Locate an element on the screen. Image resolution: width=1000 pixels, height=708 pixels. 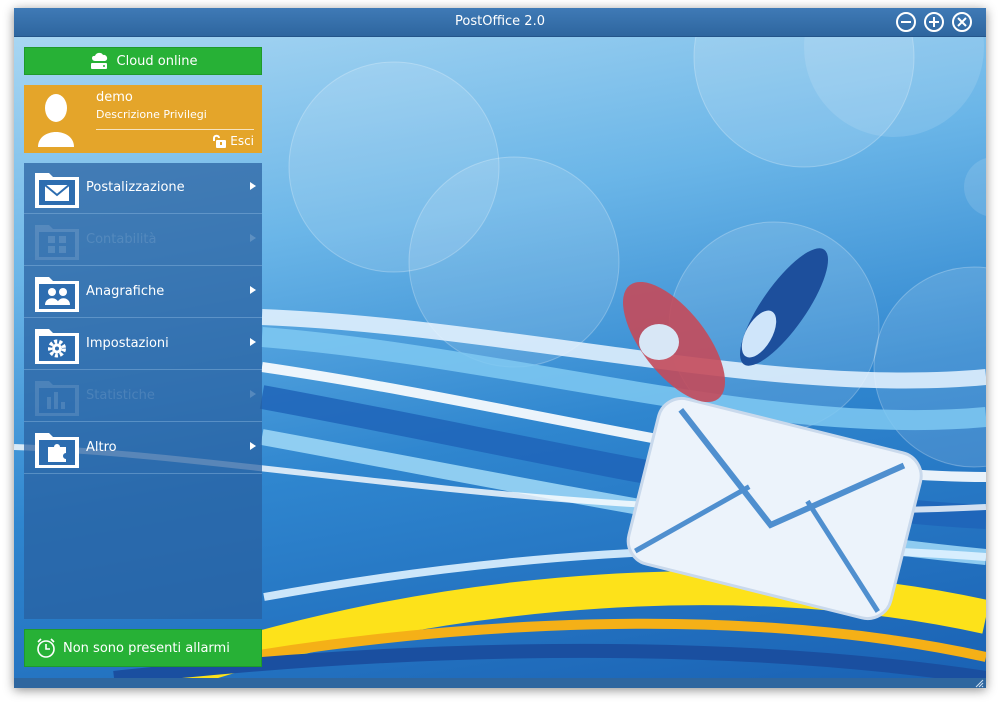
title-bar: PostOffice 2.0 is located at coordinates (500, 22).